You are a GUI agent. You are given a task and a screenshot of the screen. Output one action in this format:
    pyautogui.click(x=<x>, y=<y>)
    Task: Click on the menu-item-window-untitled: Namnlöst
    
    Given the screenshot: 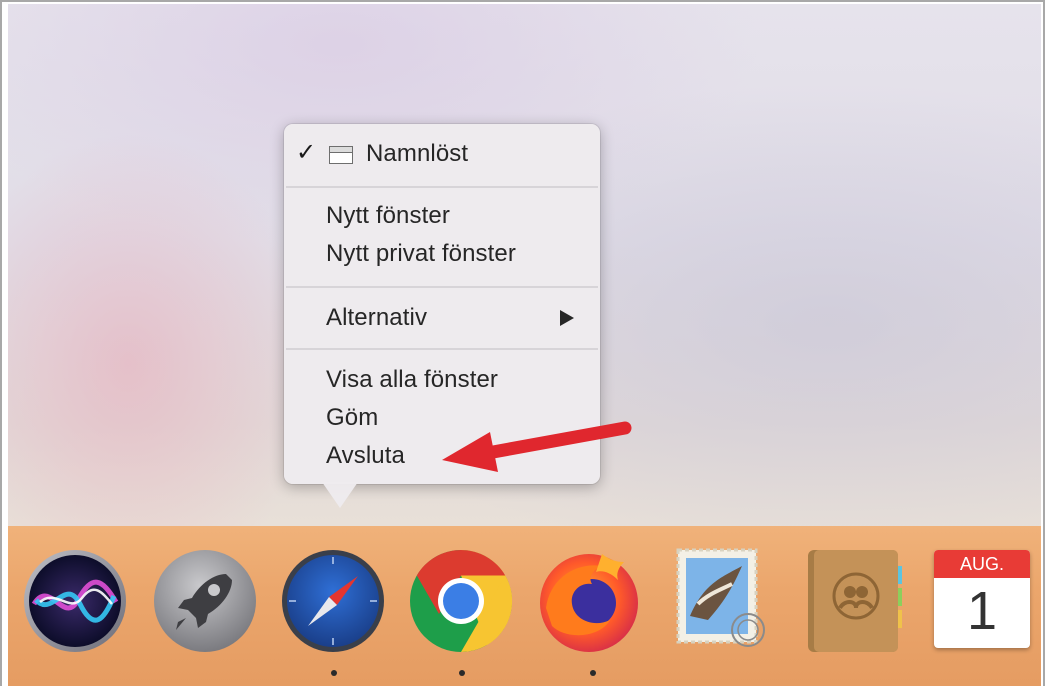 What is the action you would take?
    pyautogui.click(x=417, y=154)
    